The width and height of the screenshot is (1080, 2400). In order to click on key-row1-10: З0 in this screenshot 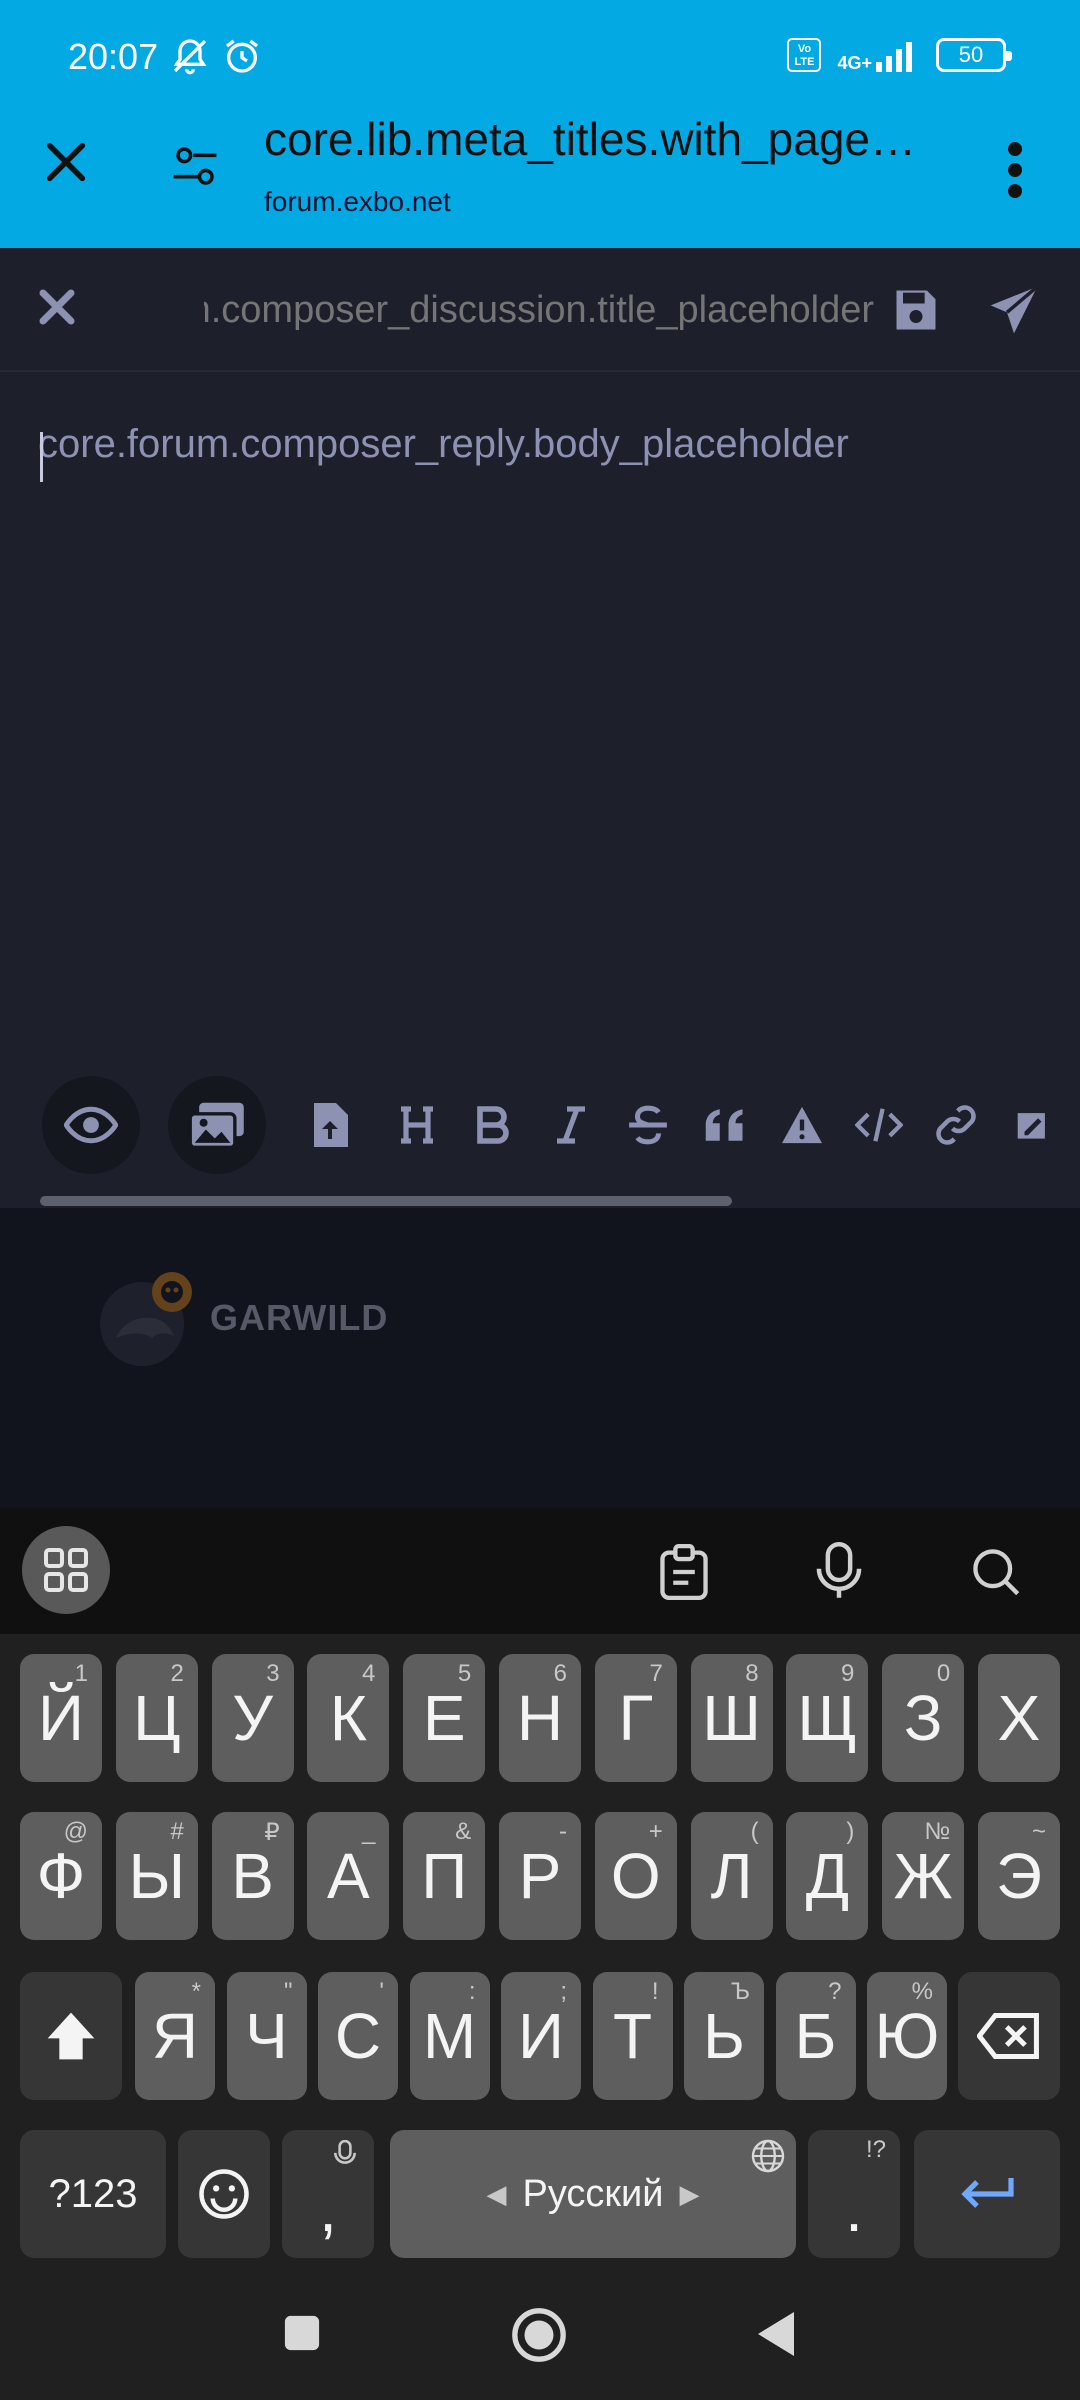, I will do `click(923, 1718)`.